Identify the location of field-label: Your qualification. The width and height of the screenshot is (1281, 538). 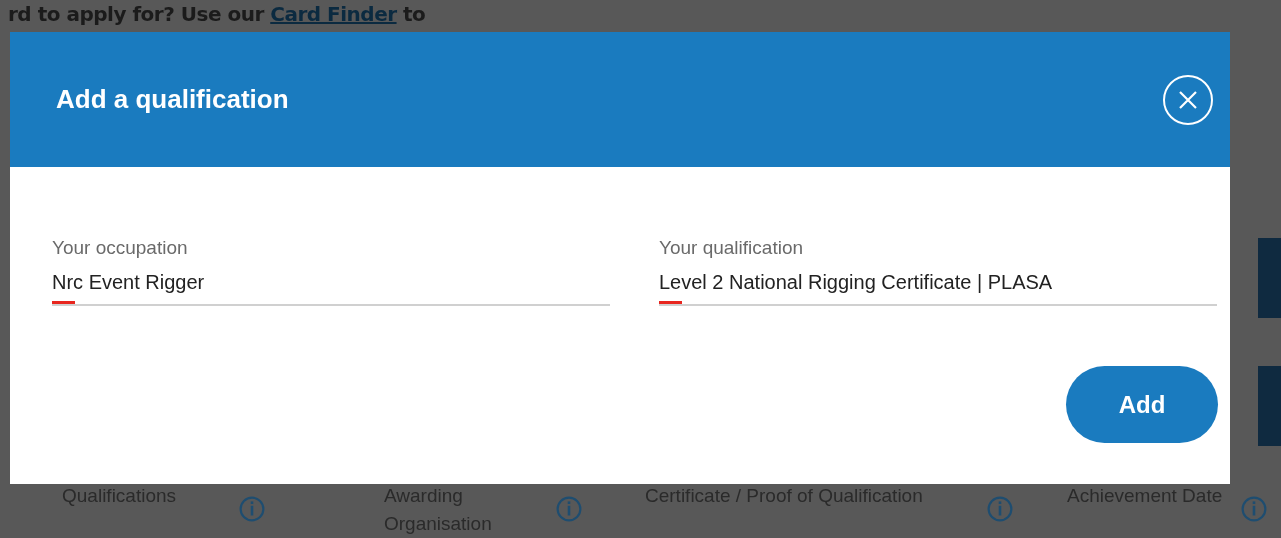
(731, 248).